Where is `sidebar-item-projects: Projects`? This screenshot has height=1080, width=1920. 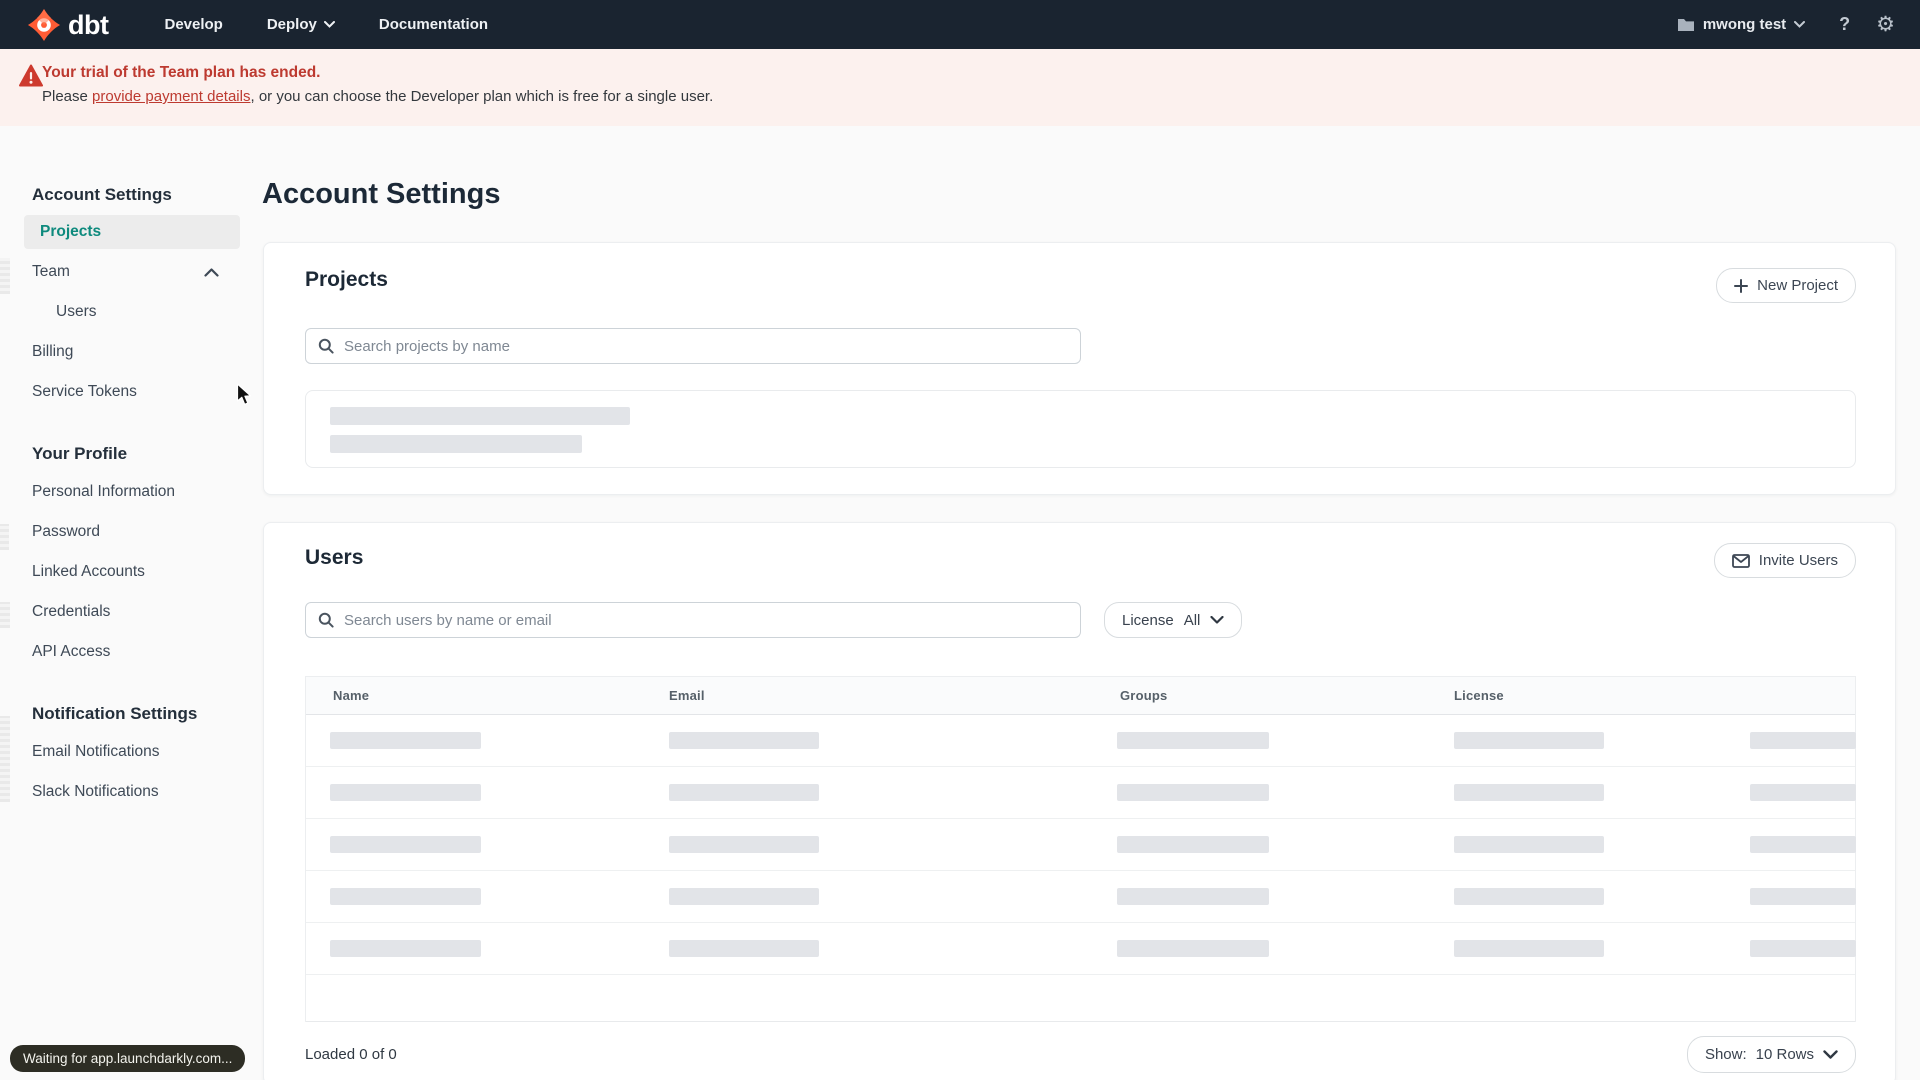
sidebar-item-projects: Projects is located at coordinates (132, 232).